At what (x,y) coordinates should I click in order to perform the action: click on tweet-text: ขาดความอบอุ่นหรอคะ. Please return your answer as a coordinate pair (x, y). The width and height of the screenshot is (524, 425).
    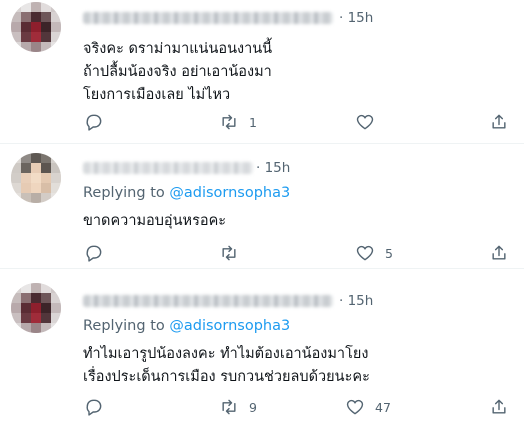
    Looking at the image, I should click on (154, 221).